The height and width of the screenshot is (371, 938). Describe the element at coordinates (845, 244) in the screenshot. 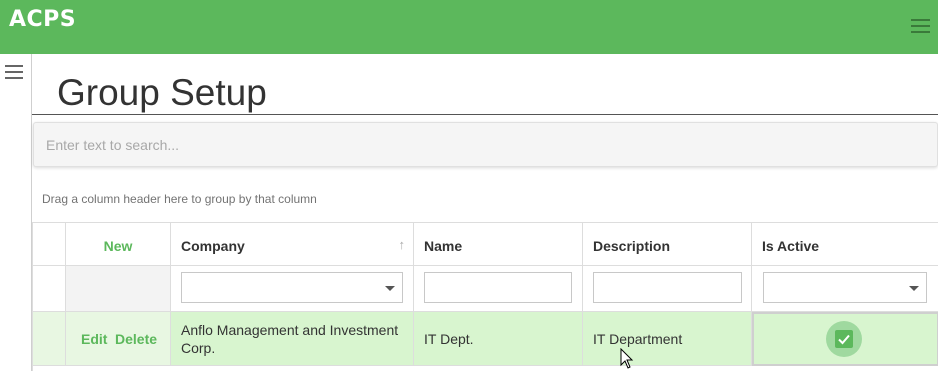

I see `column-header-is-active: Is Active` at that location.